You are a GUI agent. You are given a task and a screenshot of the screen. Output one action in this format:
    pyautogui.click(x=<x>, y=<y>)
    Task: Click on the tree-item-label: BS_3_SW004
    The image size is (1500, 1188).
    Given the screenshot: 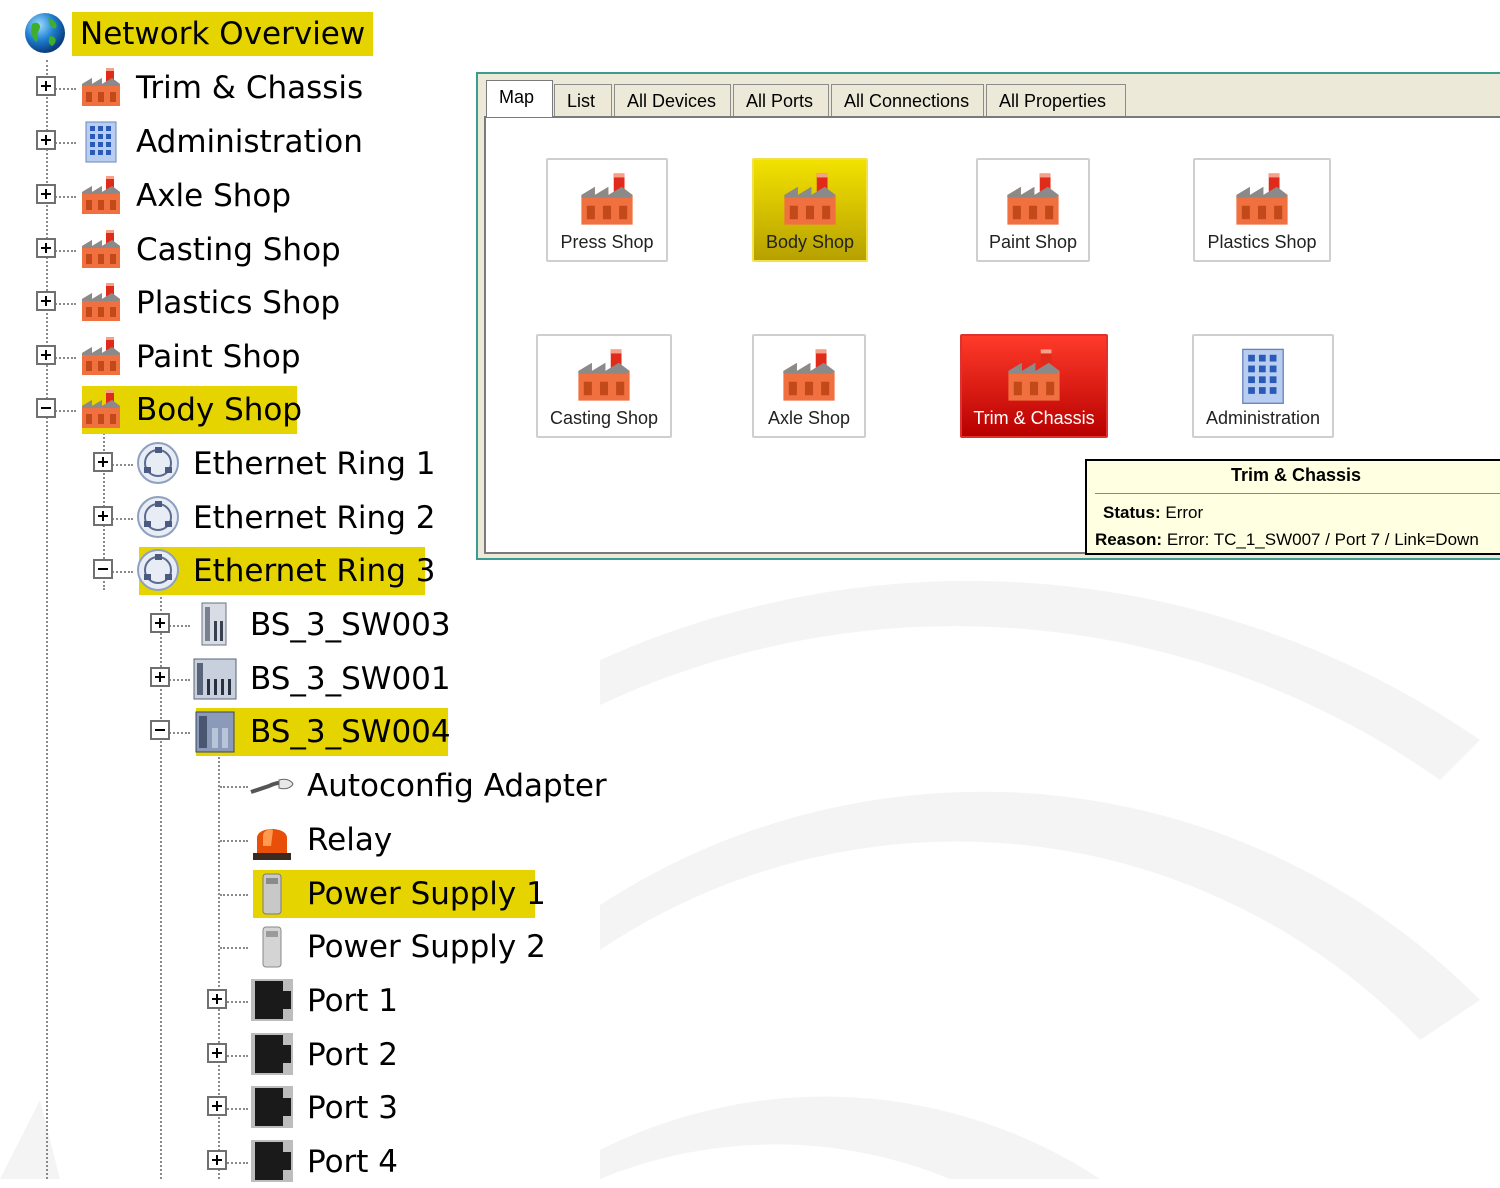 What is the action you would take?
    pyautogui.click(x=350, y=732)
    